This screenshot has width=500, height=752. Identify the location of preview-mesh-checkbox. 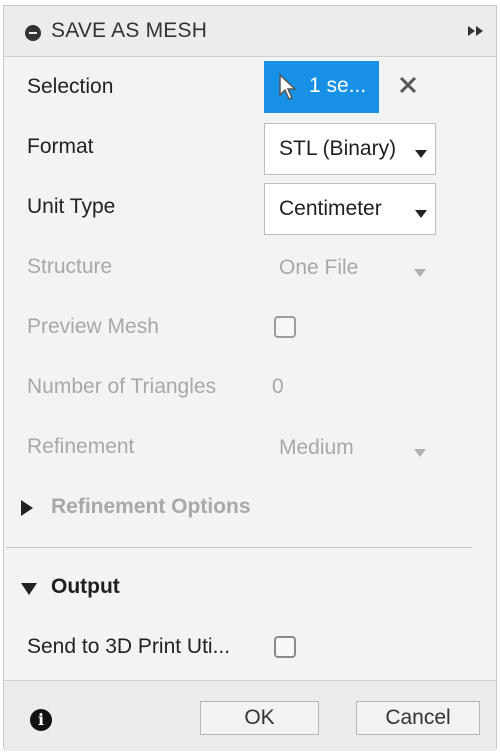
(285, 327).